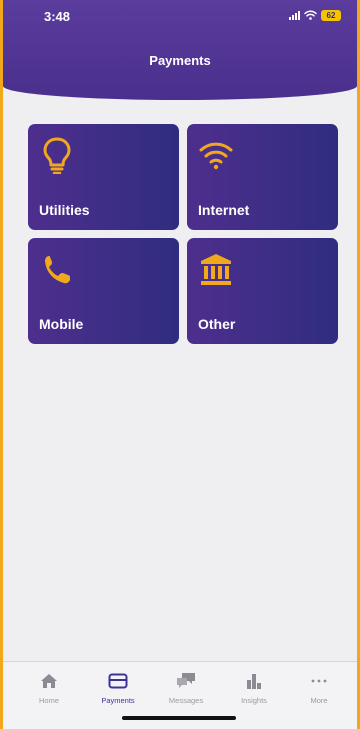  I want to click on lightbulb-icon, so click(57, 155).